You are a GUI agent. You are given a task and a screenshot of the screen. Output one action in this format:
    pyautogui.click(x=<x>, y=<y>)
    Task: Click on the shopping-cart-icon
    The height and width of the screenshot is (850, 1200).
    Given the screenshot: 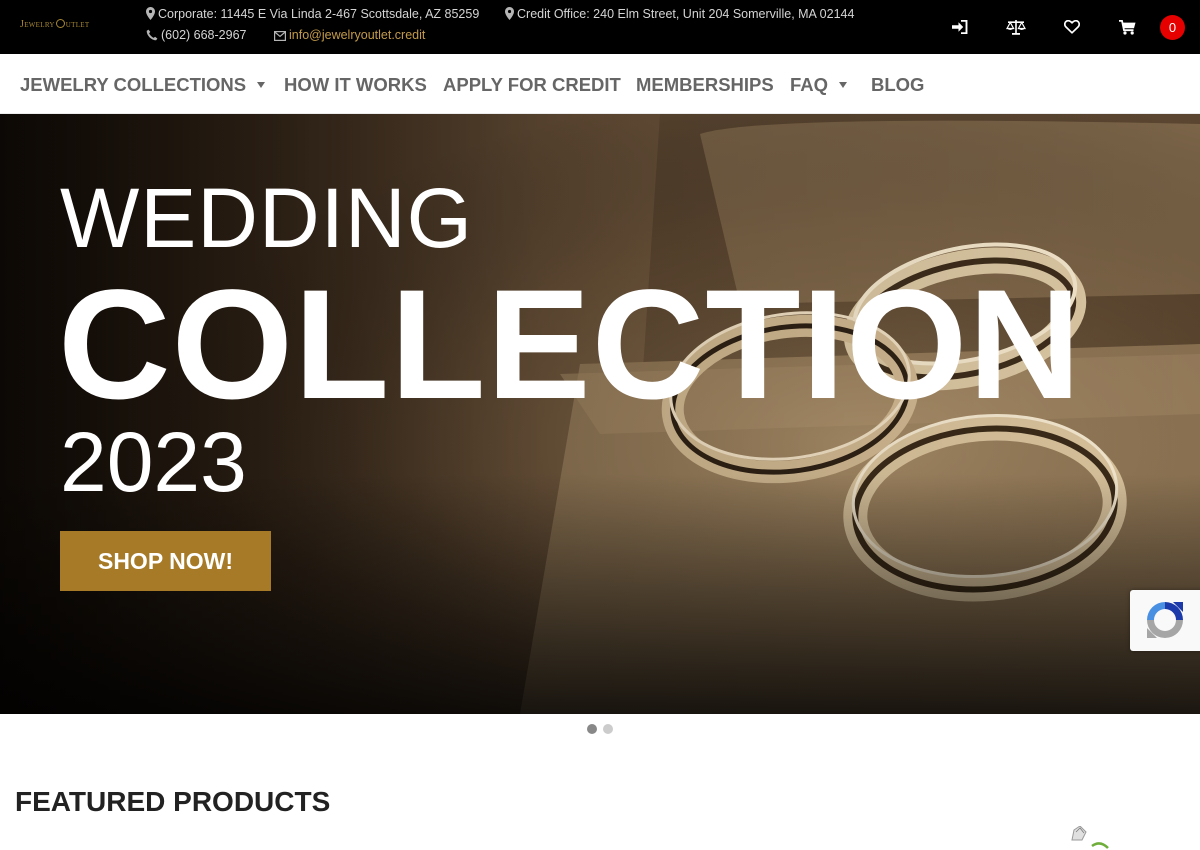 What is the action you would take?
    pyautogui.click(x=1127, y=27)
    